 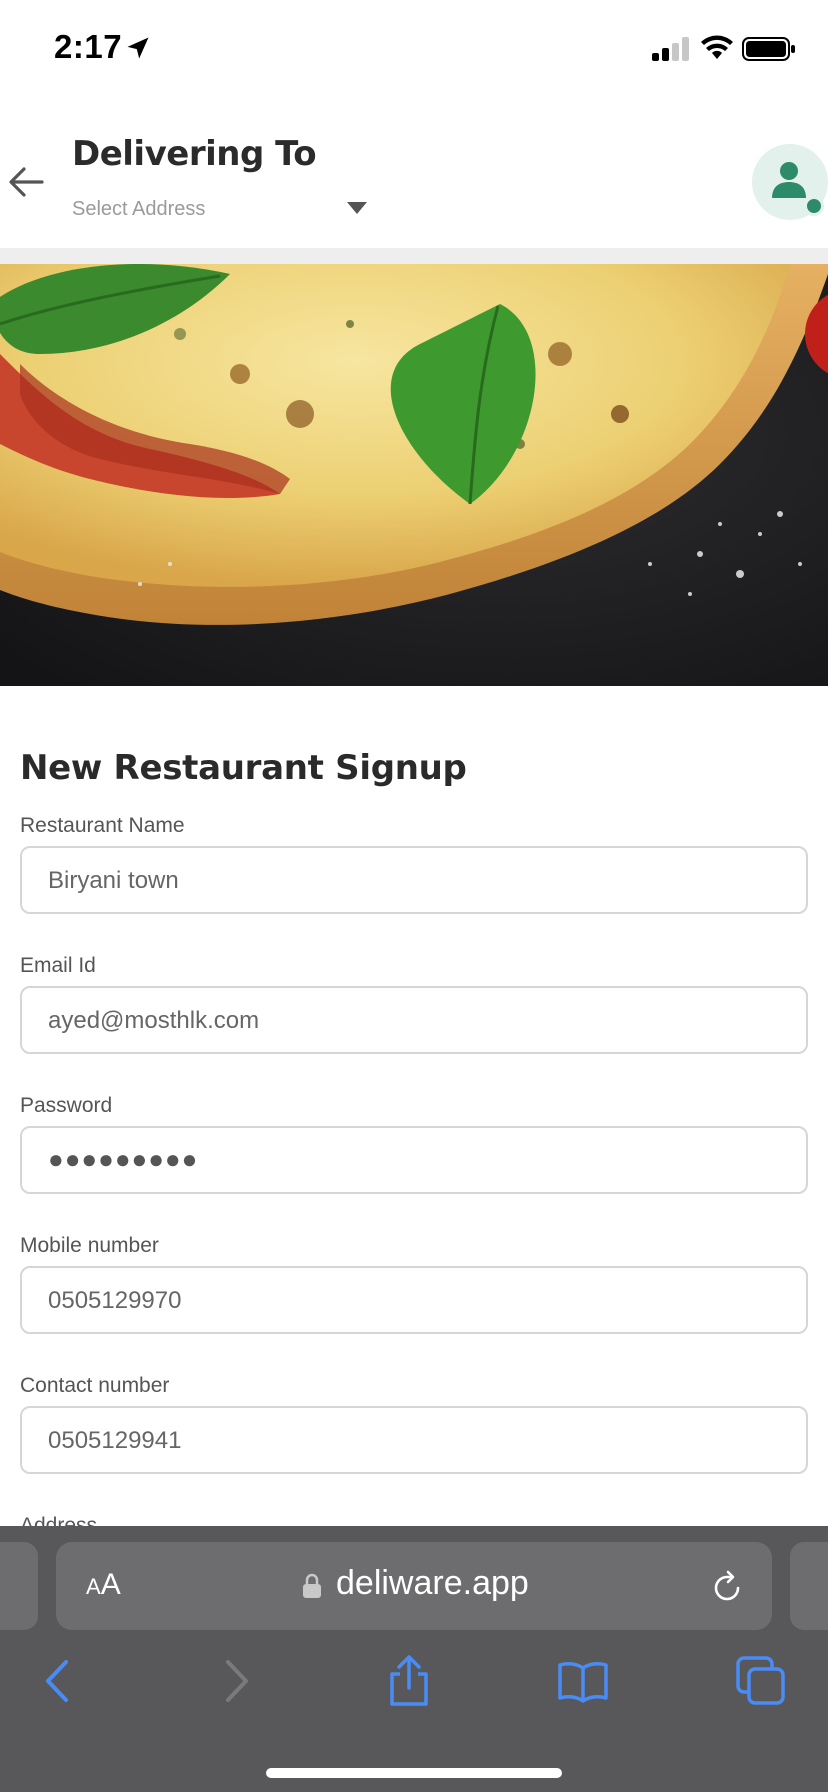 I want to click on reload-icon, so click(x=727, y=1586).